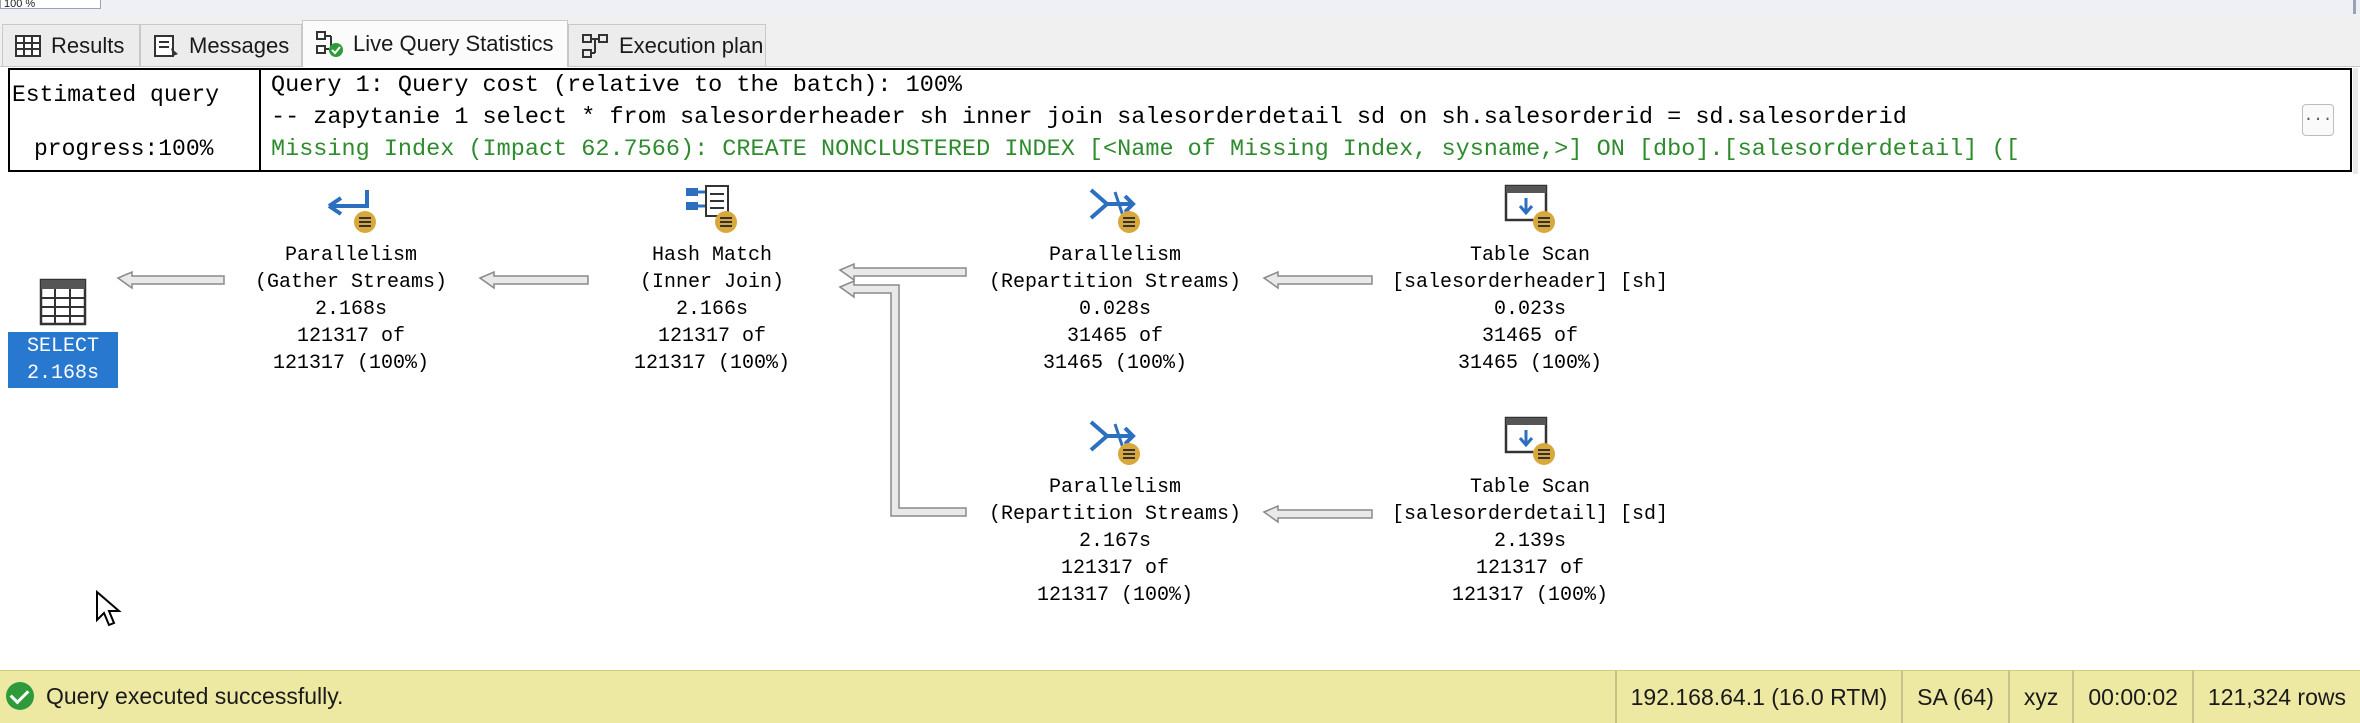  What do you see at coordinates (691, 45) in the screenshot?
I see `tab-execution-plan-label: Execution plan` at bounding box center [691, 45].